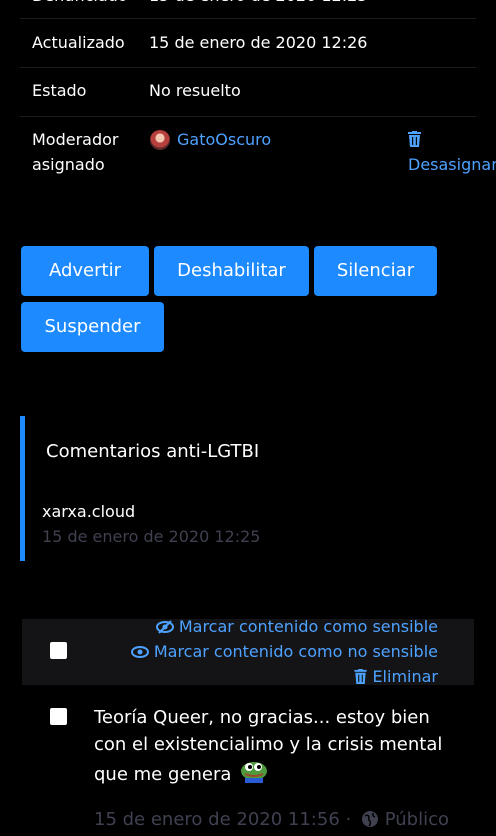 This screenshot has height=836, width=496. Describe the element at coordinates (80, 4) in the screenshot. I see `reported-label: Denunciado` at that location.